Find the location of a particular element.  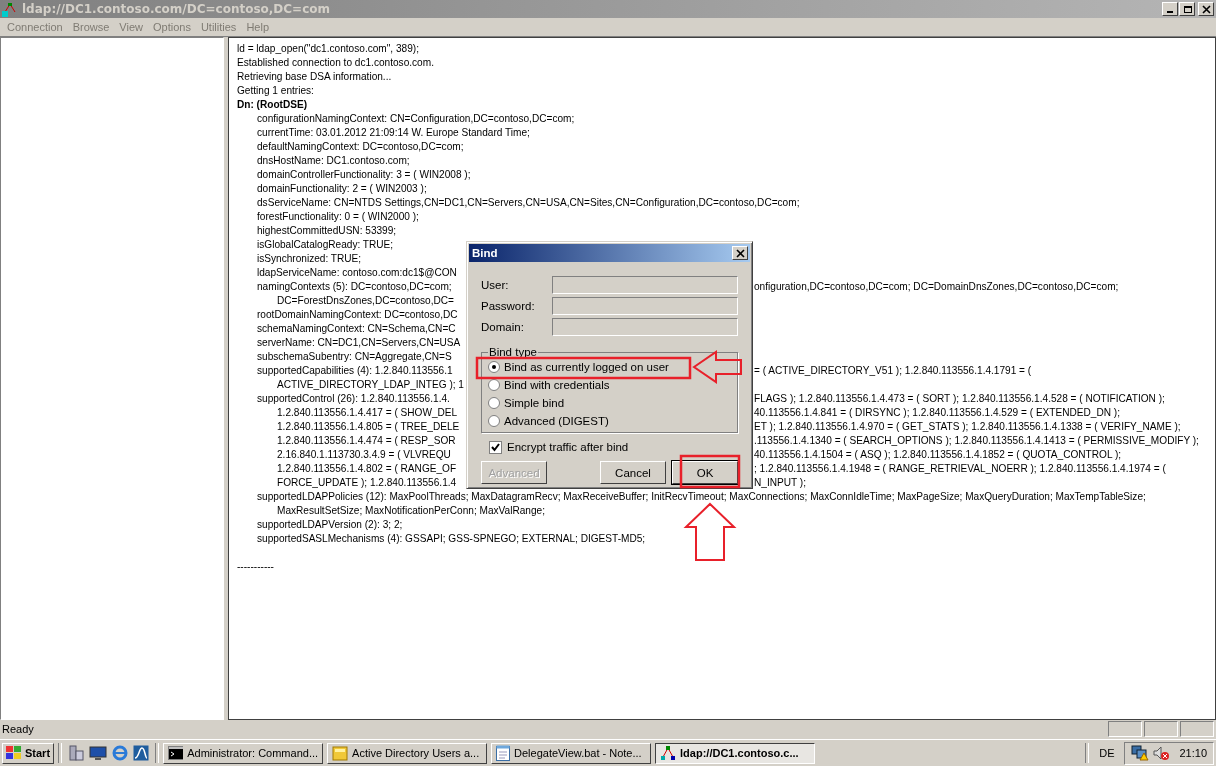

dialog-title: Bind is located at coordinates (485, 253).